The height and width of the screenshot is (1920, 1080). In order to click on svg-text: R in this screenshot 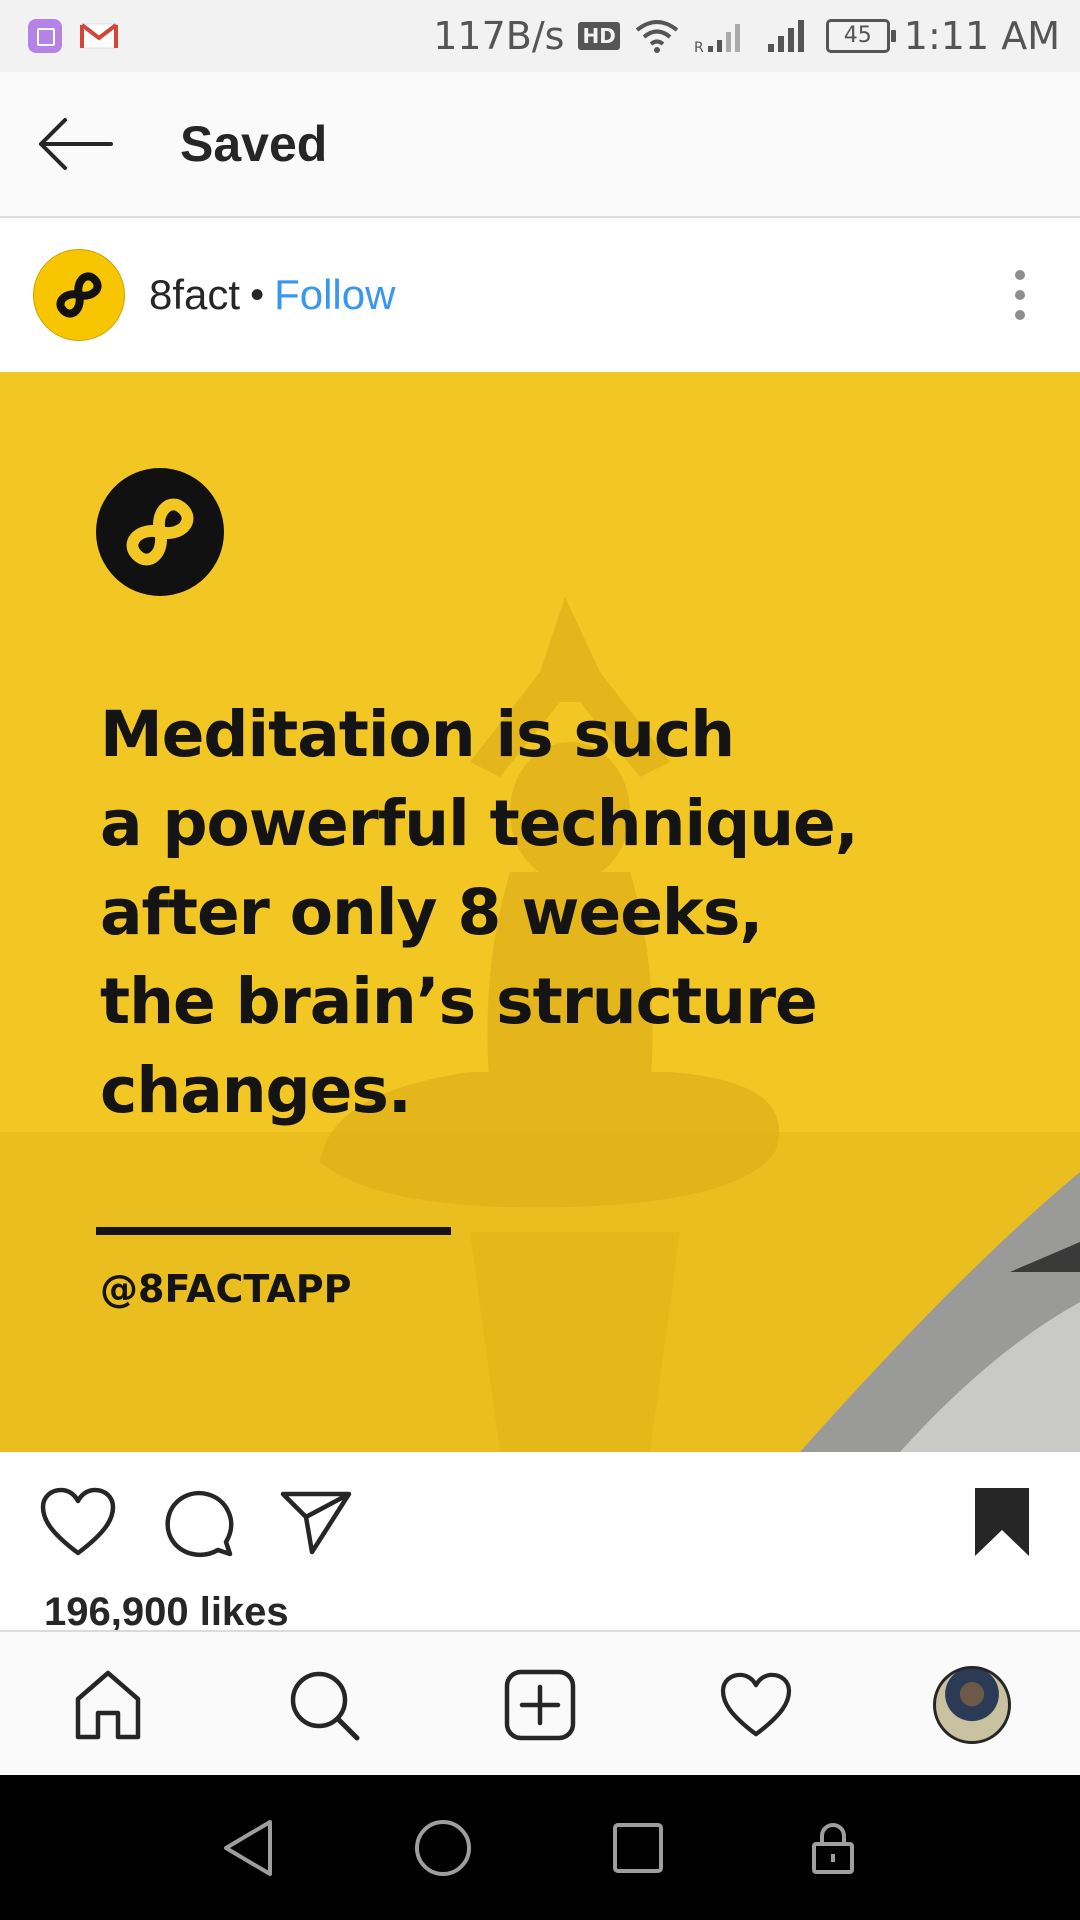, I will do `click(699, 47)`.